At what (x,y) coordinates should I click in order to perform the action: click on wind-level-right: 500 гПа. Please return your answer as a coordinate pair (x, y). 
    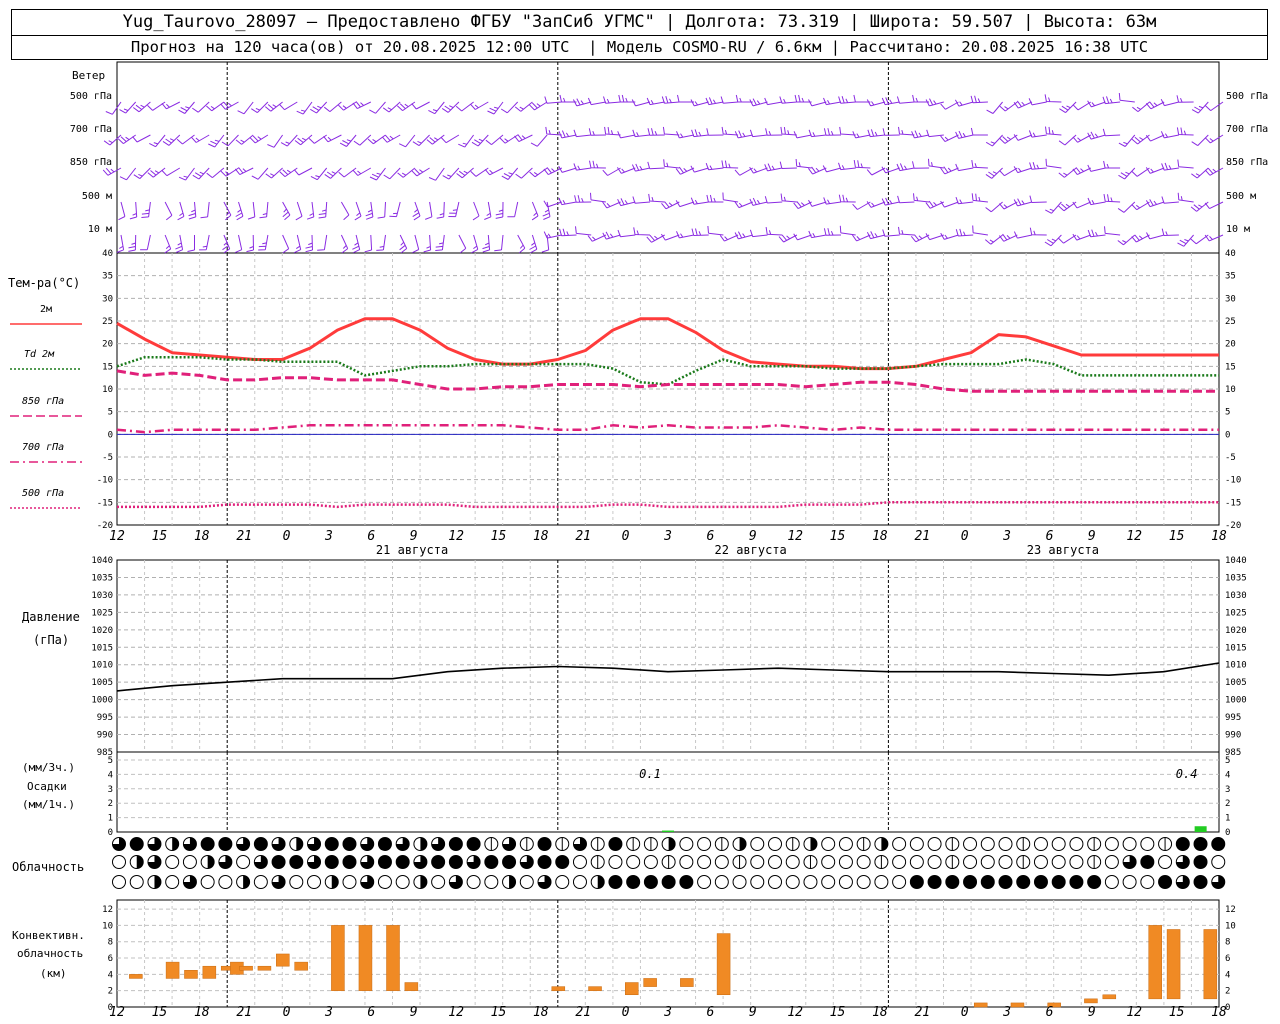
    Looking at the image, I should click on (1247, 96).